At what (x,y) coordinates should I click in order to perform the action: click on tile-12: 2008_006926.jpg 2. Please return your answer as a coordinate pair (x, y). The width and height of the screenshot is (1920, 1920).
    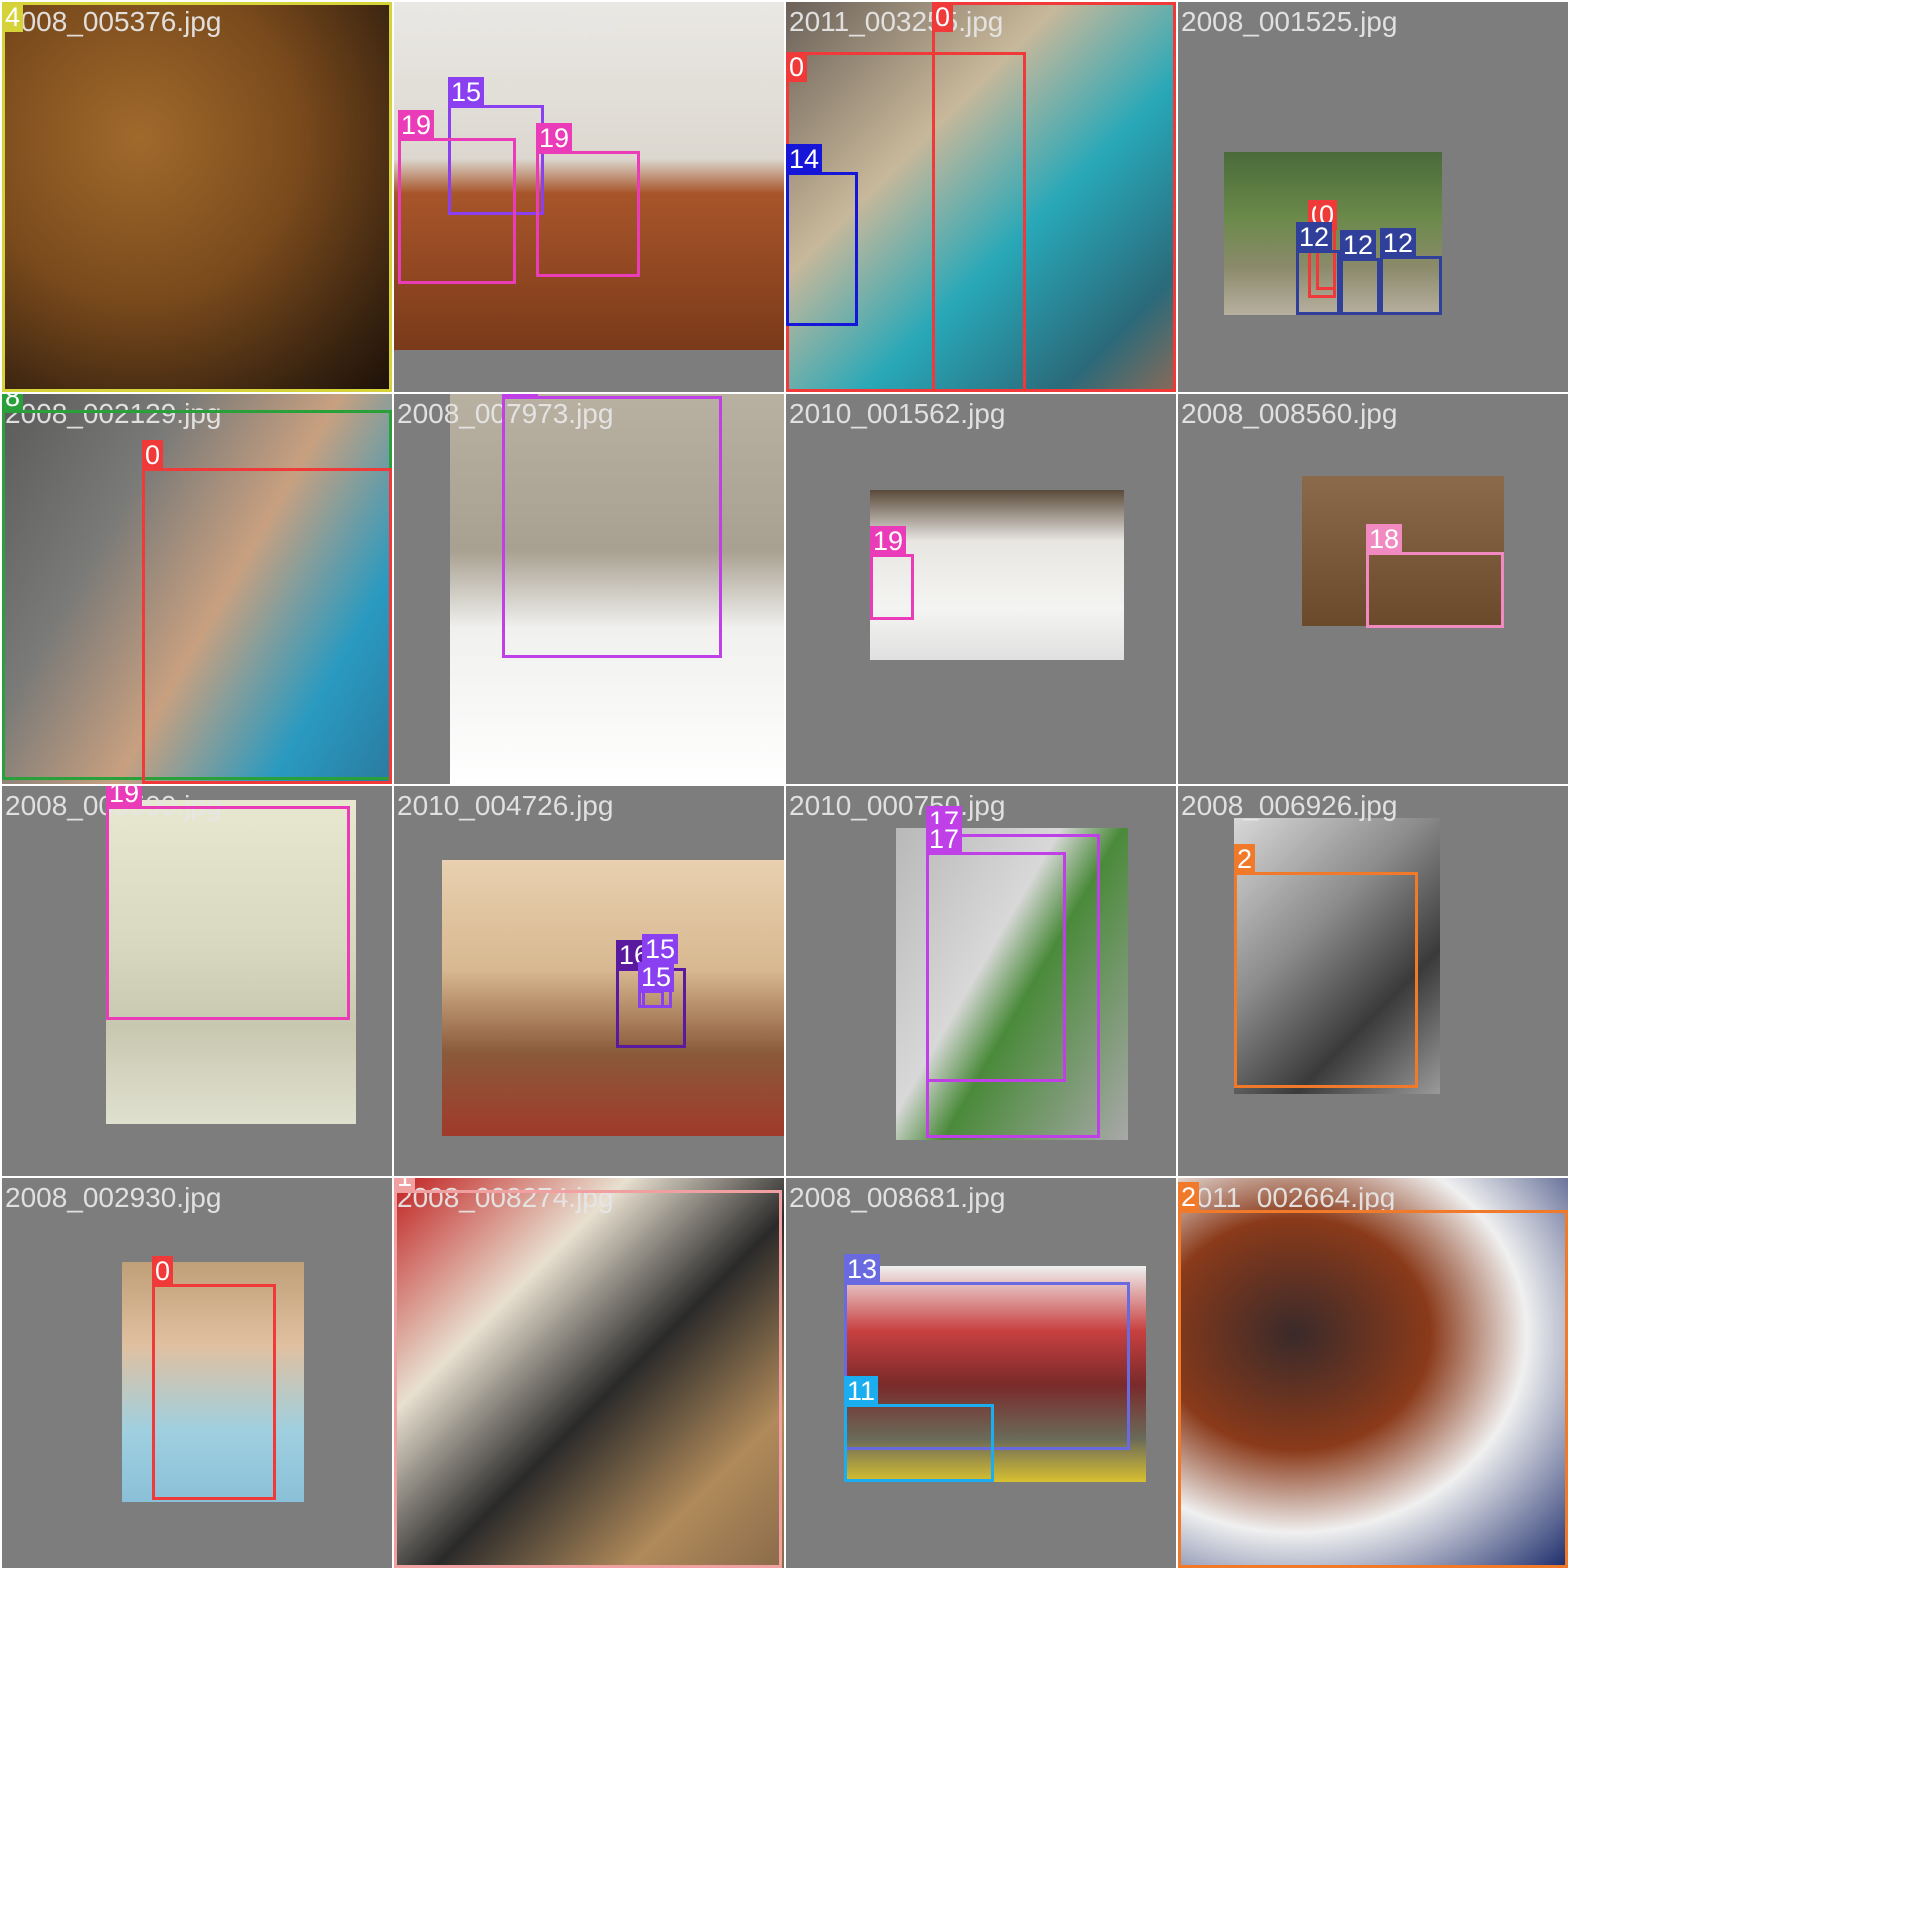
    Looking at the image, I should click on (1373, 981).